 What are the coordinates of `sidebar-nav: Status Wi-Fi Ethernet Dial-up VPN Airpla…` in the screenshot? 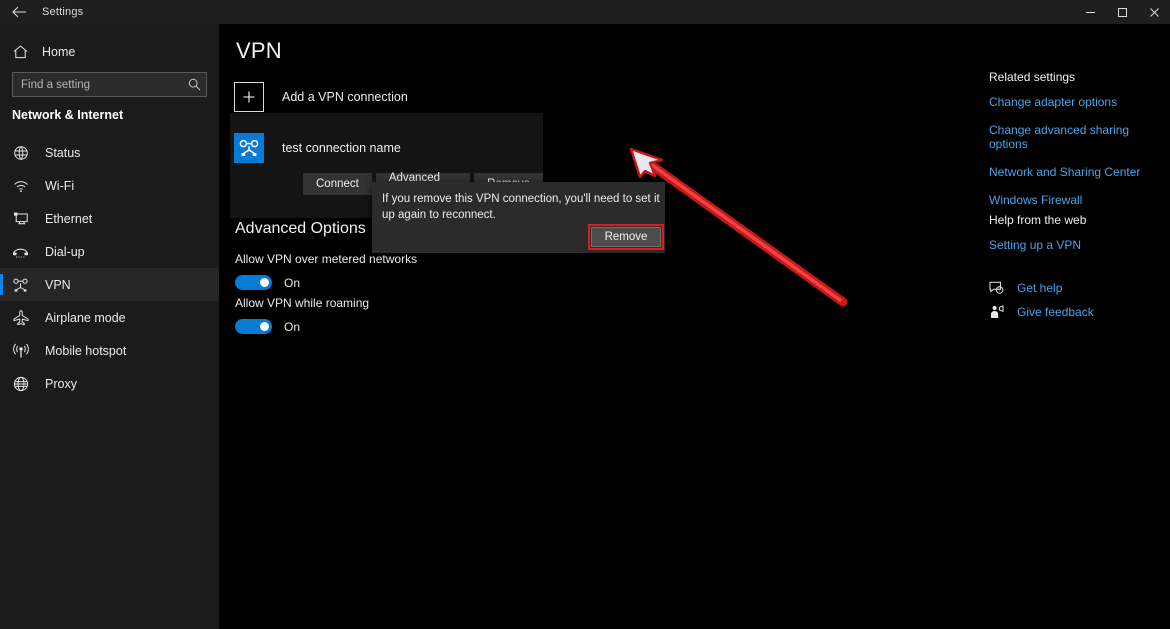 It's located at (109, 268).